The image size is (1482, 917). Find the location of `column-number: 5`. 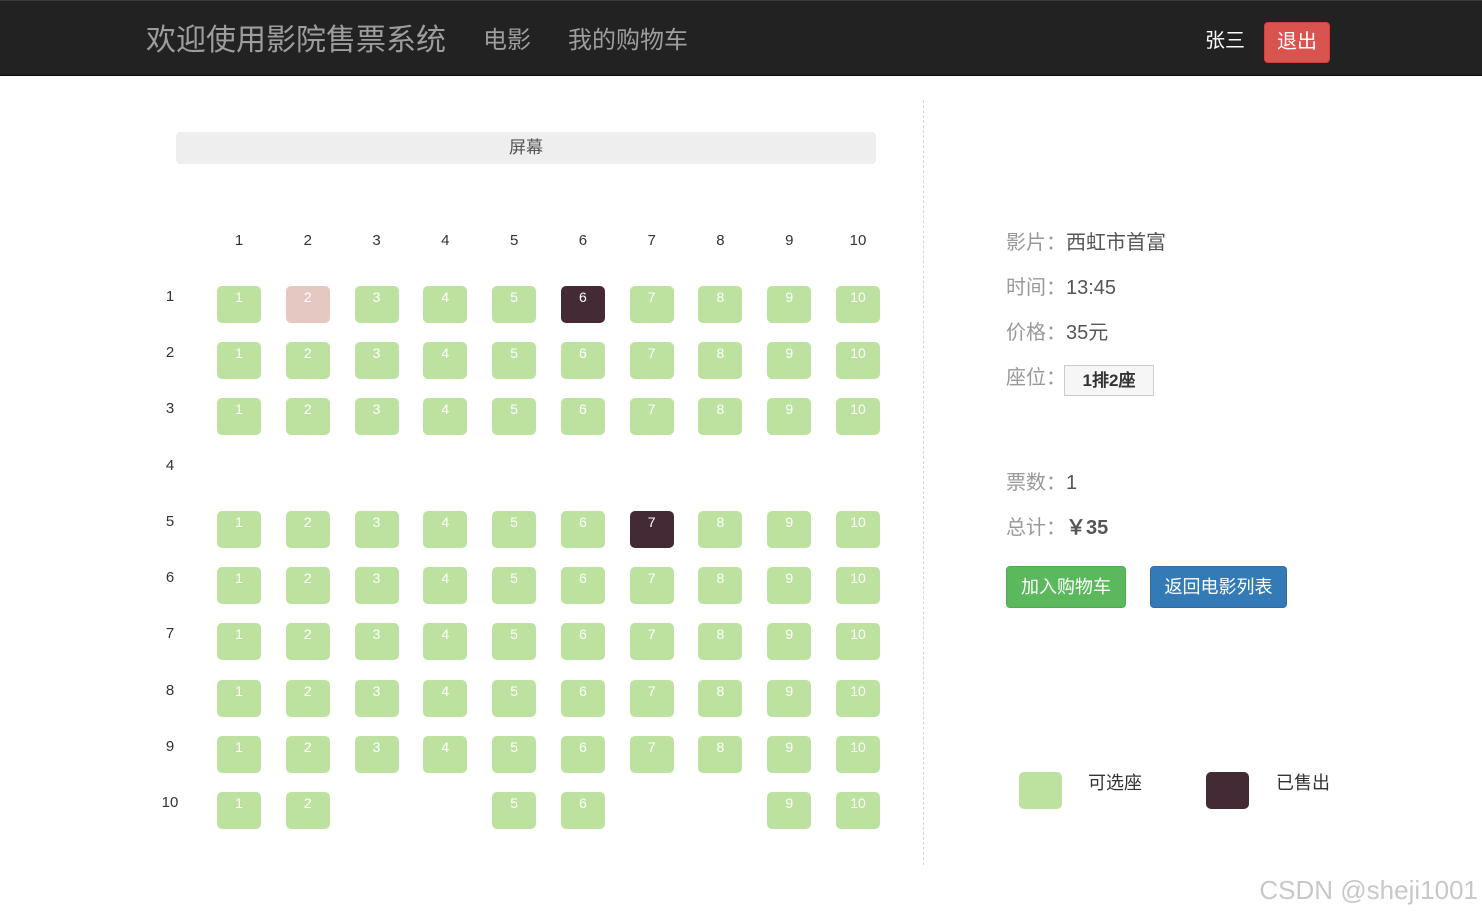

column-number: 5 is located at coordinates (514, 240).